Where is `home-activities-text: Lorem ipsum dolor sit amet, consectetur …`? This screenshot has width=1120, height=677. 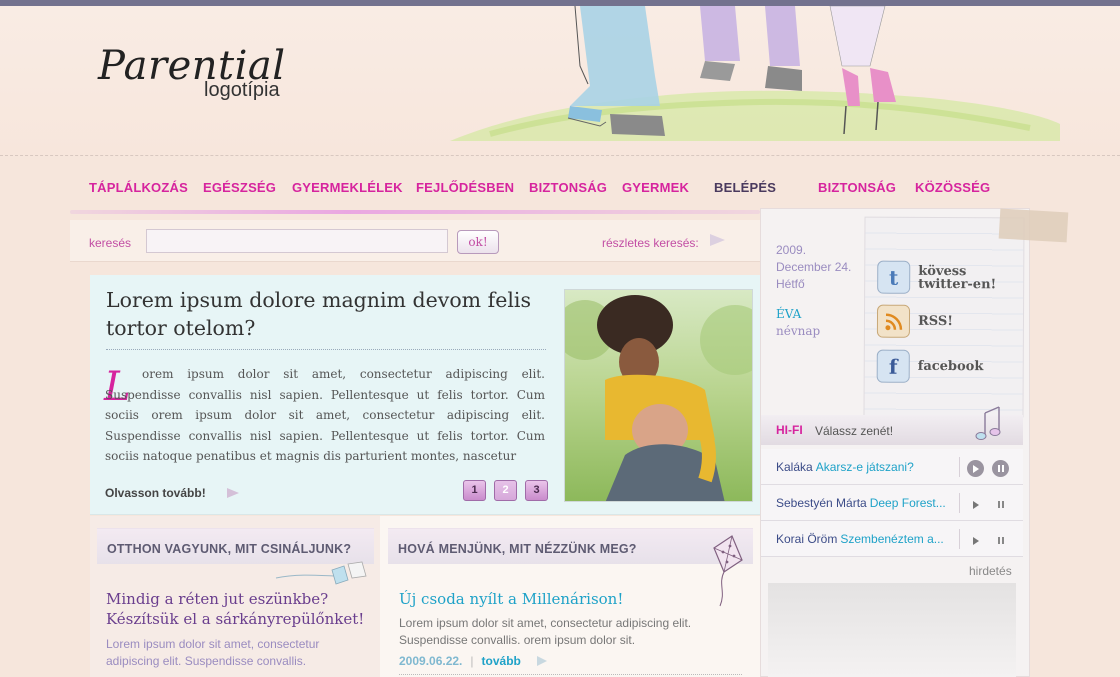 home-activities-text: Lorem ipsum dolor sit amet, consectetur … is located at coordinates (213, 652).